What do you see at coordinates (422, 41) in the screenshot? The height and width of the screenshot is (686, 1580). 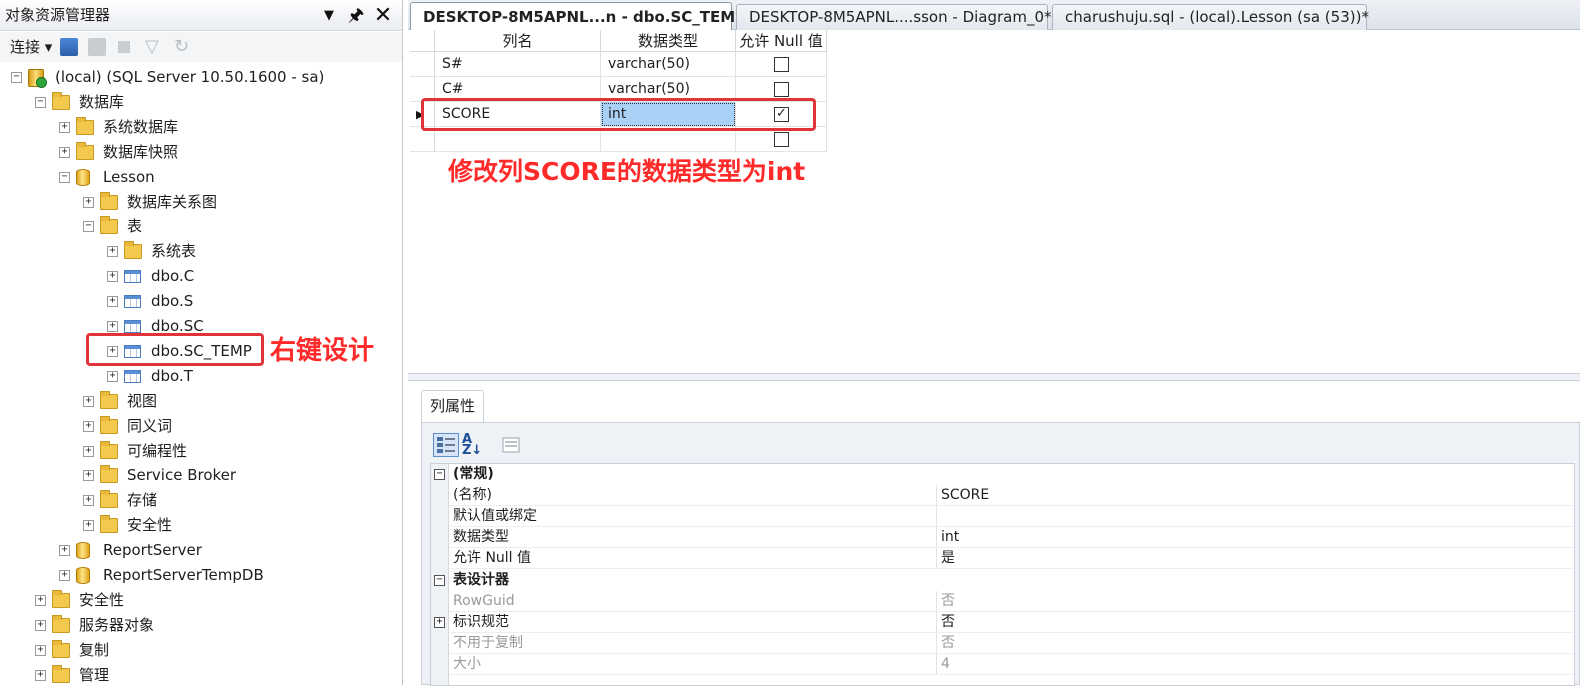 I see `row-selector-header` at bounding box center [422, 41].